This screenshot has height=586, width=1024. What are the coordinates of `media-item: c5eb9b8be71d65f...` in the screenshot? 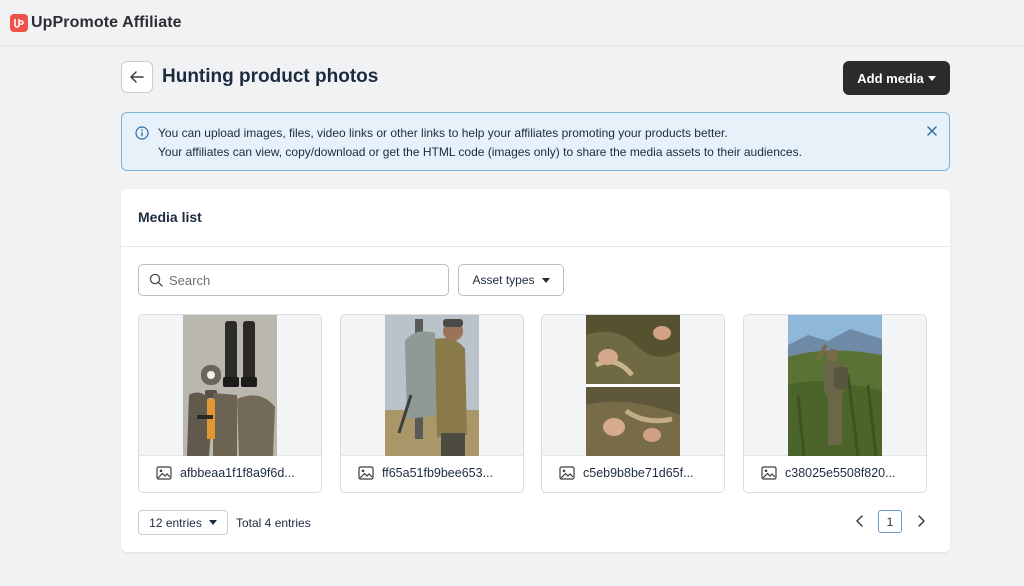 It's located at (633, 403).